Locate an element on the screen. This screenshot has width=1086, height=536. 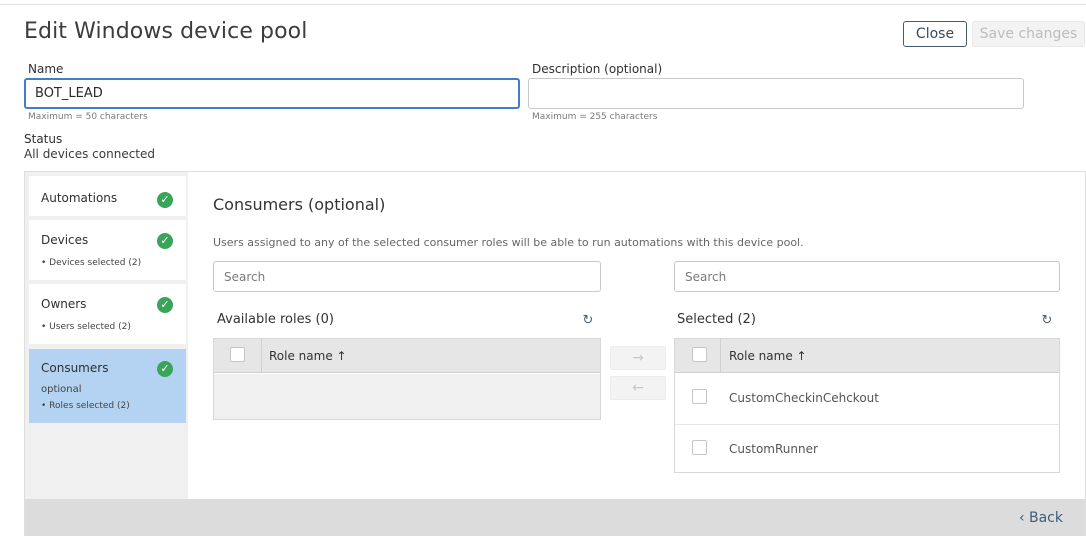
move-left-button: ← is located at coordinates (638, 388).